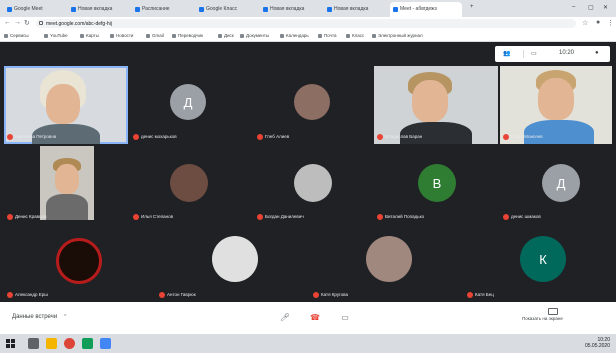 This screenshot has height=353, width=616. What do you see at coordinates (78, 265) in the screenshot?
I see `participant-tile: Александр Ерш` at bounding box center [78, 265].